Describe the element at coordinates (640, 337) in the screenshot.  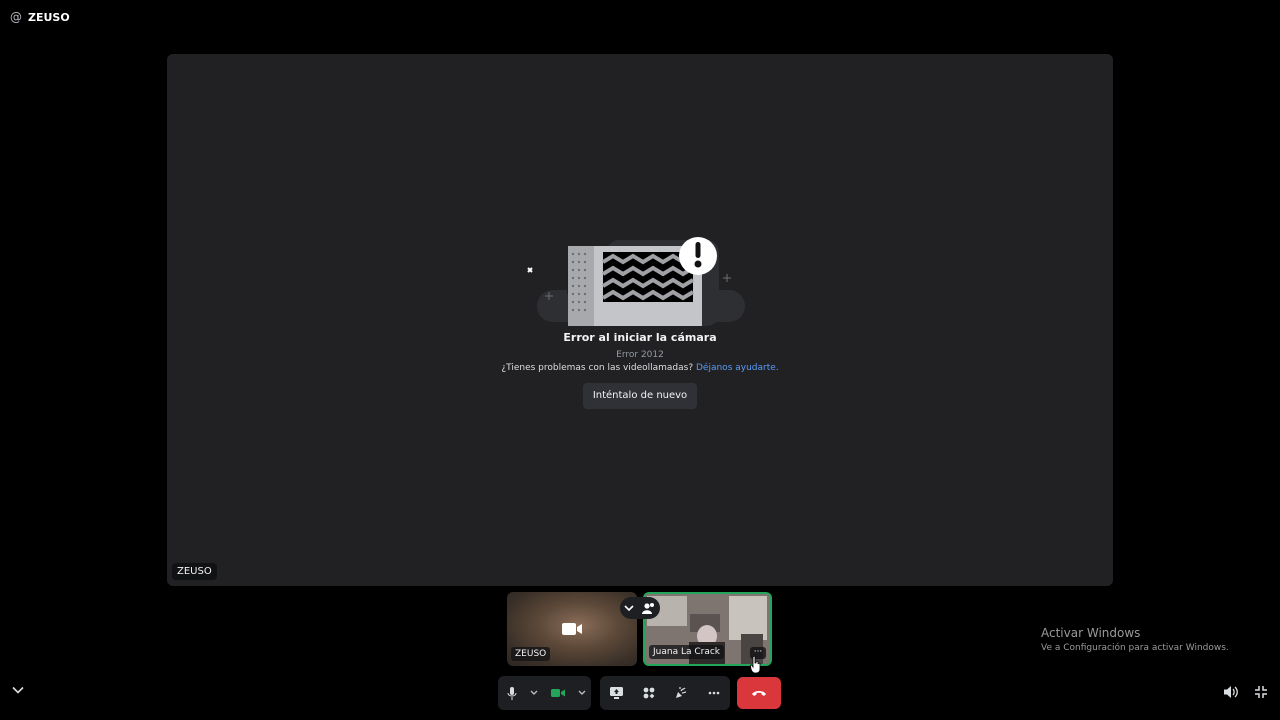
I see `error-title: Error al iniciar la cámara` at that location.